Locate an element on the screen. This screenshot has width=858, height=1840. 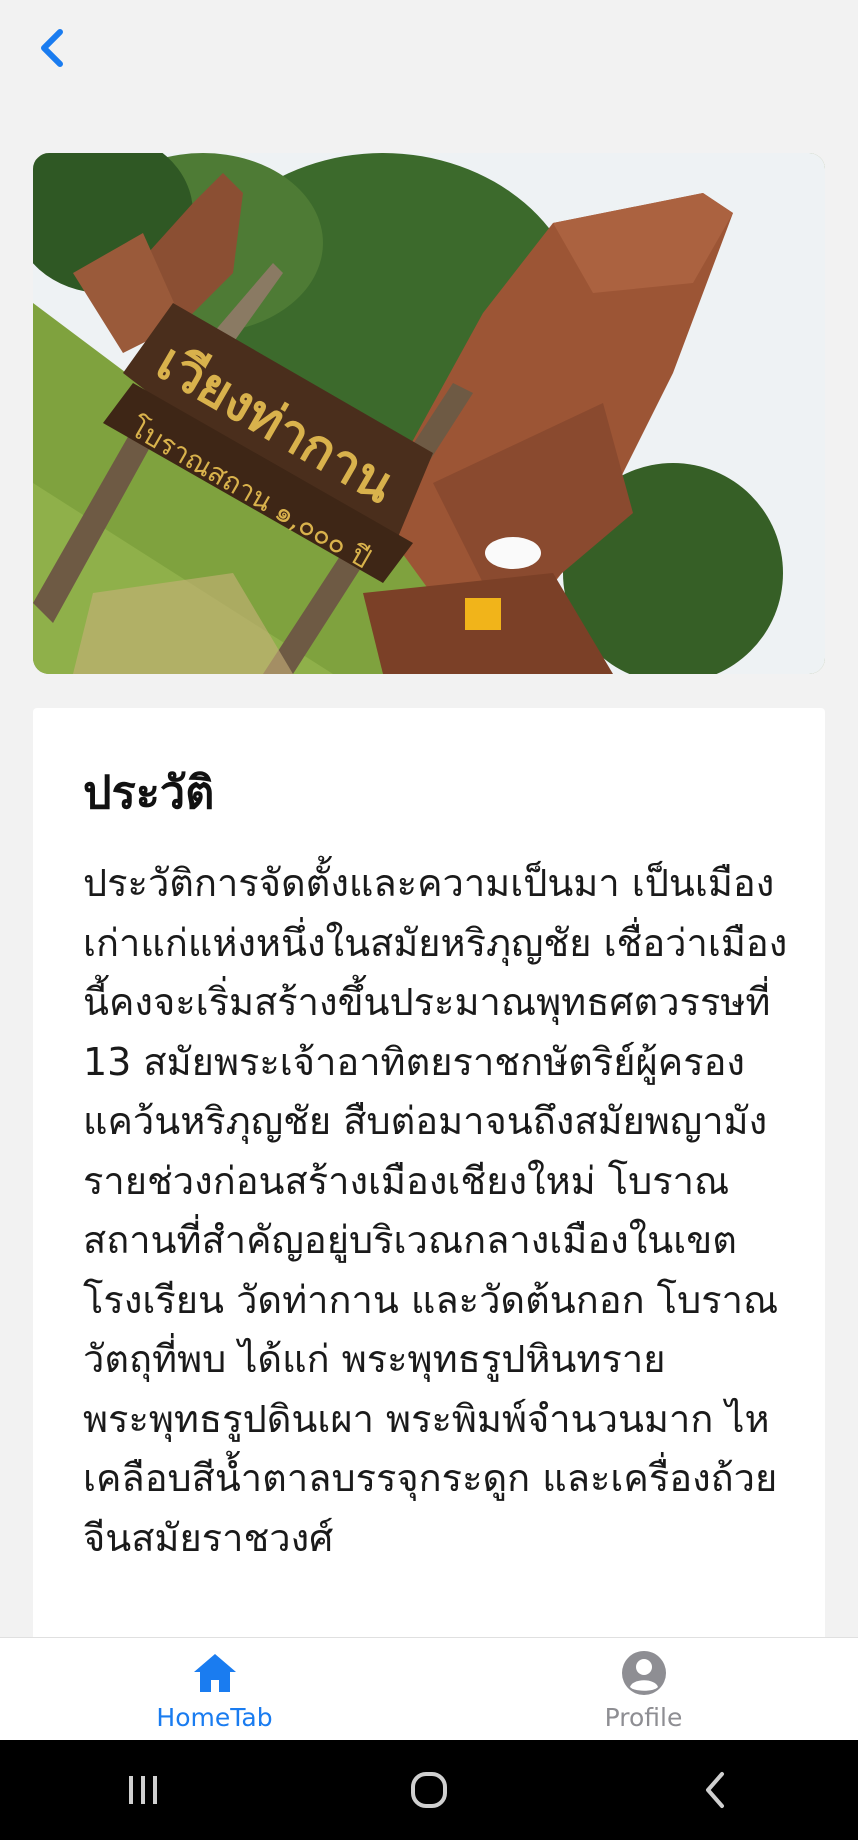
home-circle-icon is located at coordinates (429, 1790).